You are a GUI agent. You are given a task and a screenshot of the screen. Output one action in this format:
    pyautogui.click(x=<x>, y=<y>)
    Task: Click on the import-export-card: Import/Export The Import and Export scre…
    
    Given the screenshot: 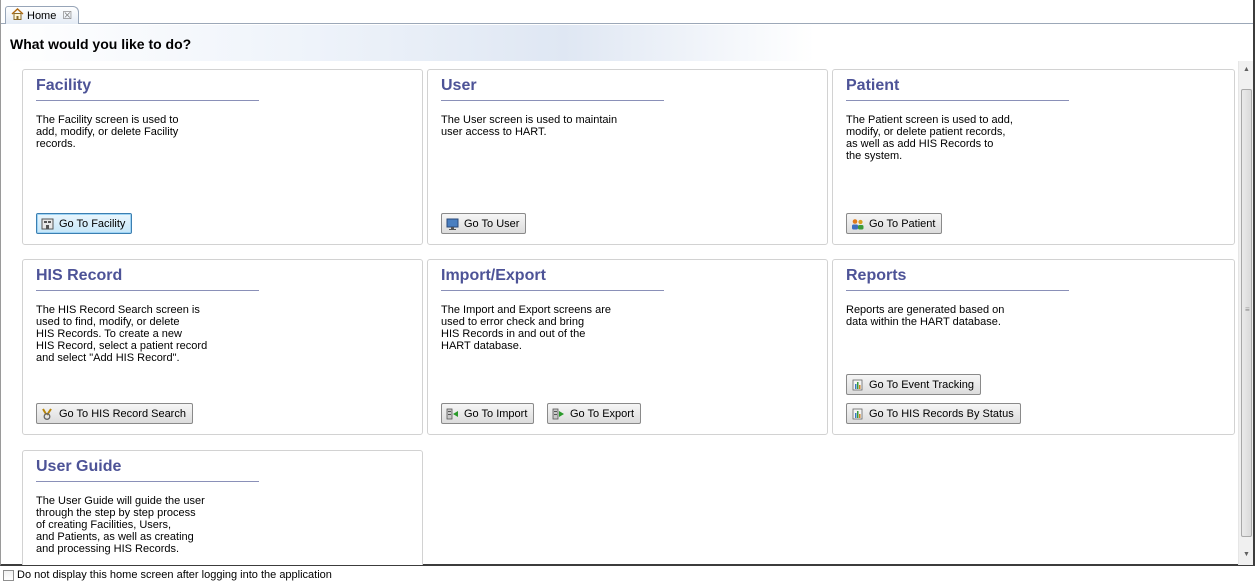 What is the action you would take?
    pyautogui.click(x=627, y=347)
    